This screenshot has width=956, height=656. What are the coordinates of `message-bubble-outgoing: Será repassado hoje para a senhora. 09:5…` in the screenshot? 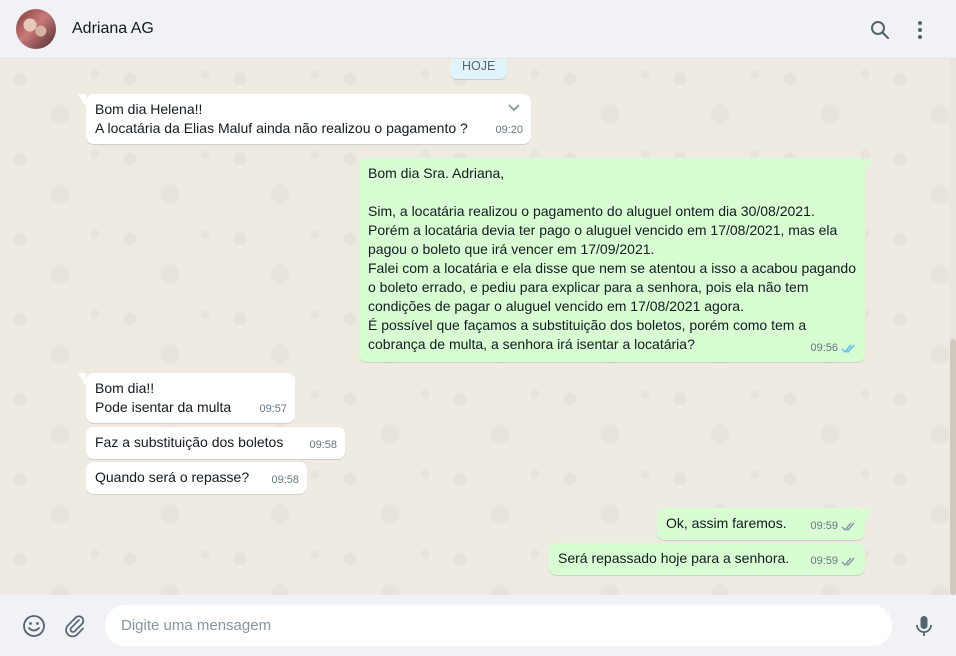 It's located at (707, 559).